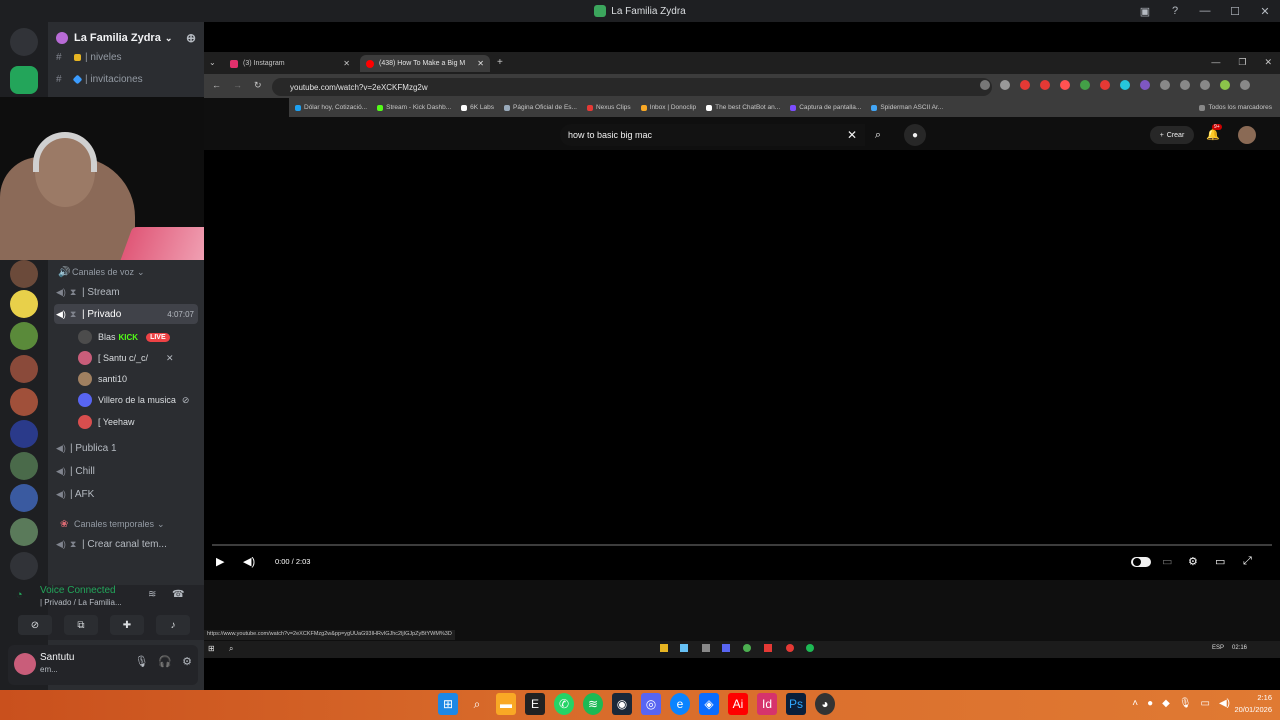 This screenshot has width=1280, height=720. I want to click on maximize-button: ☐, so click(1235, 11).